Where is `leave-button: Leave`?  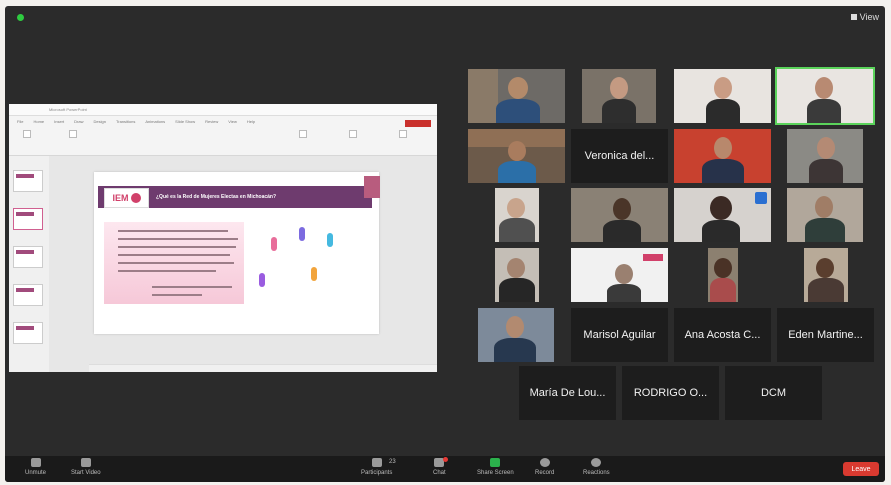
leave-button: Leave is located at coordinates (861, 469).